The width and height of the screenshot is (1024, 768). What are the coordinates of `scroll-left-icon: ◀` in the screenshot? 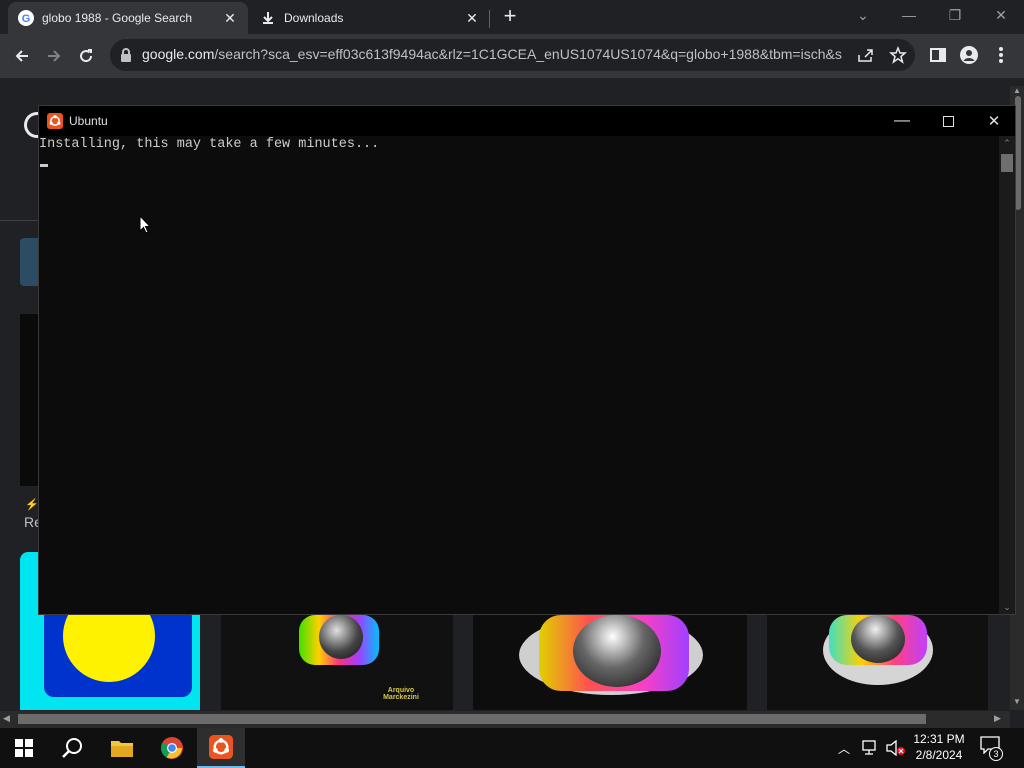 It's located at (6, 718).